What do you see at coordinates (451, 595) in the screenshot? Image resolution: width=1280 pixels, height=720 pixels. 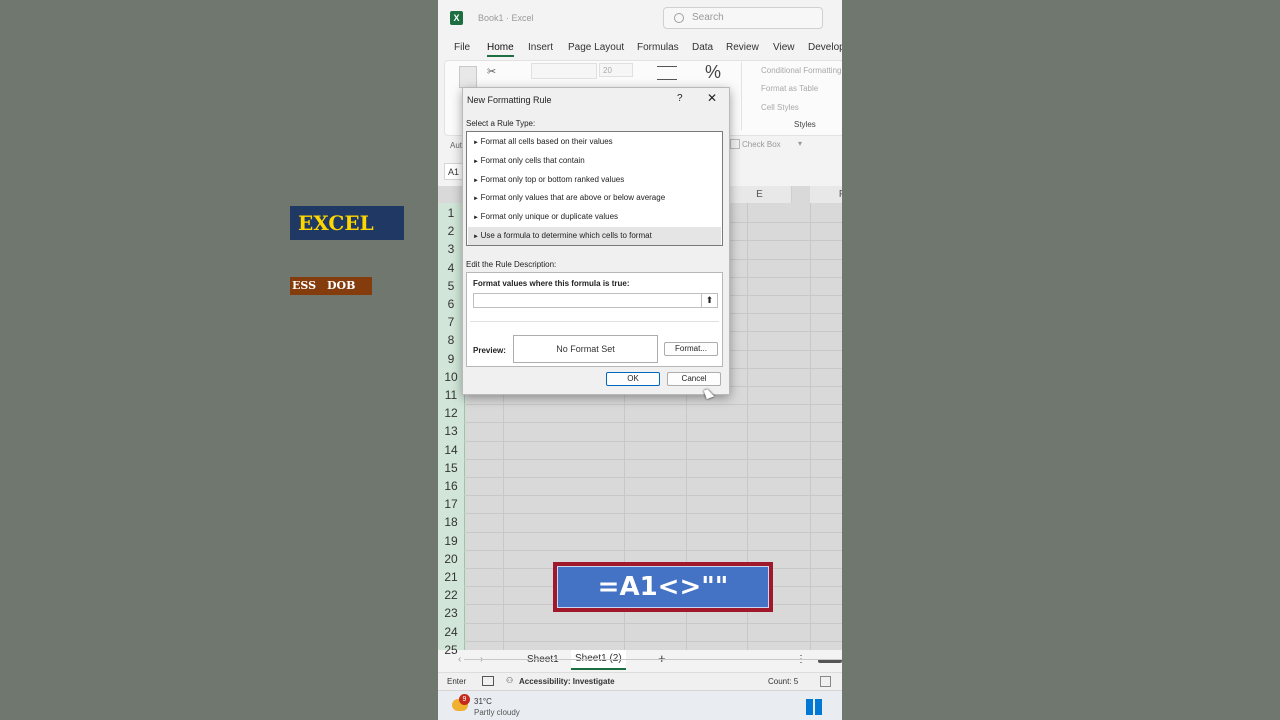 I see `row-number: 22` at bounding box center [451, 595].